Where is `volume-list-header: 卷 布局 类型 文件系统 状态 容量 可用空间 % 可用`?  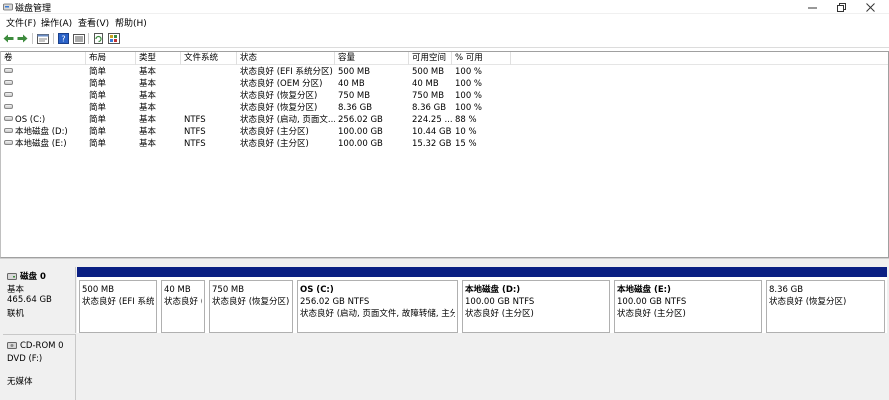
volume-list-header: 卷 布局 类型 文件系统 状态 容量 可用空间 % 可用 is located at coordinates (444, 58).